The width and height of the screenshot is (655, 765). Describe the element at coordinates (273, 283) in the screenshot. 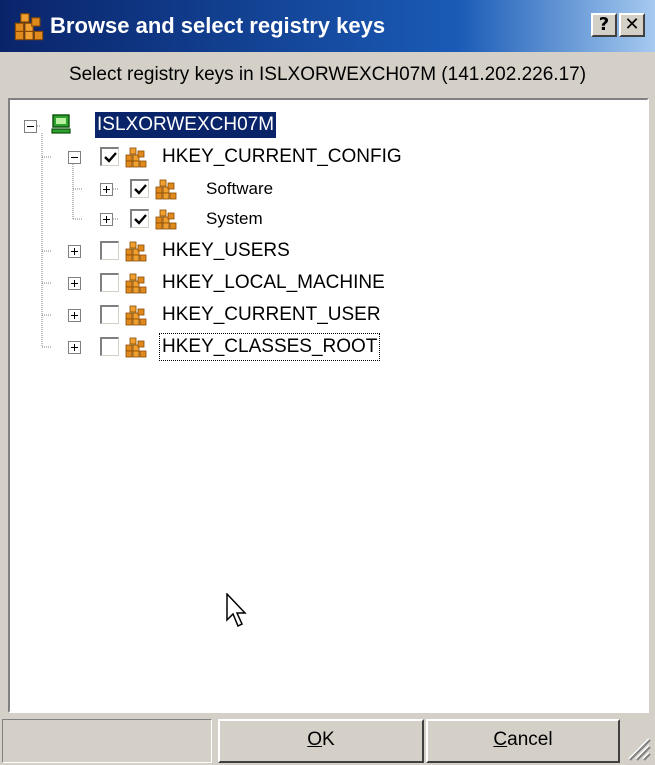

I see `tree-item-label: HKEY_LOCAL_MACHINE` at that location.